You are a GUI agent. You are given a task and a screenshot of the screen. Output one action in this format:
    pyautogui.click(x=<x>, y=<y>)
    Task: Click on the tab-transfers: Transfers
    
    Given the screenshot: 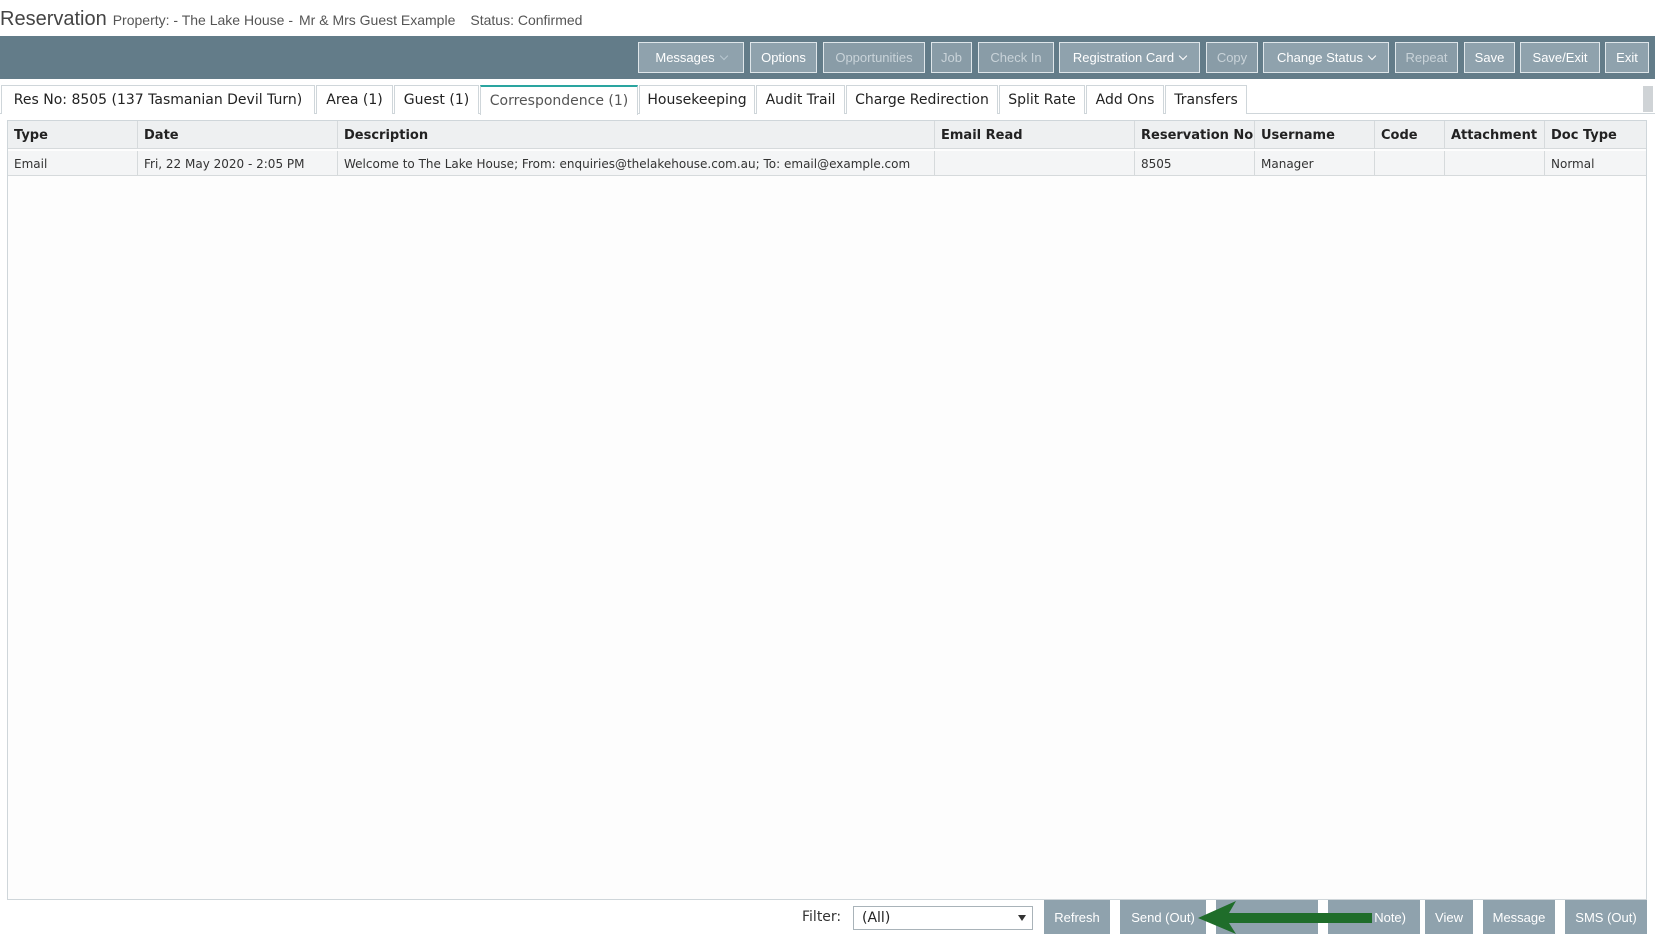 What is the action you would take?
    pyautogui.click(x=1206, y=99)
    